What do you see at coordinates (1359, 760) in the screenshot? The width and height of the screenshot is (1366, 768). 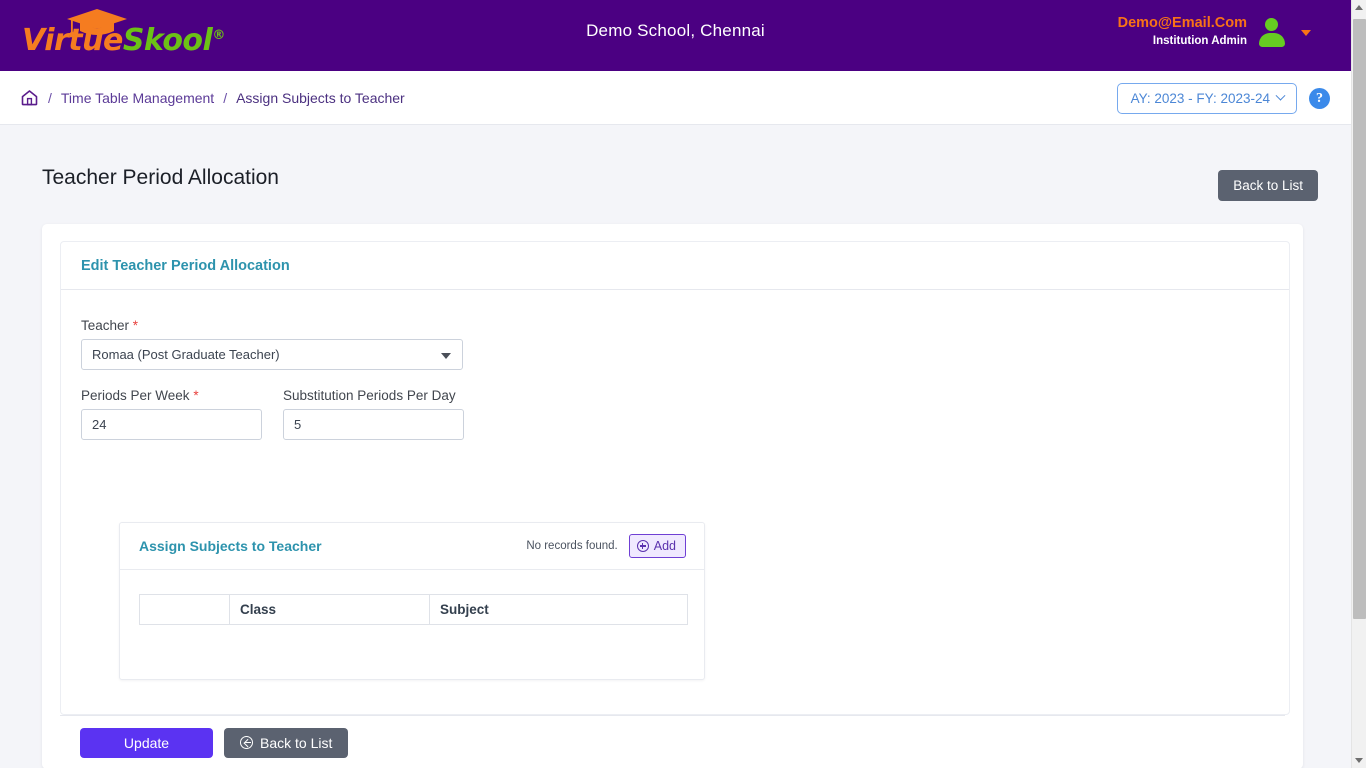 I see `scroll-down-arrow-icon` at bounding box center [1359, 760].